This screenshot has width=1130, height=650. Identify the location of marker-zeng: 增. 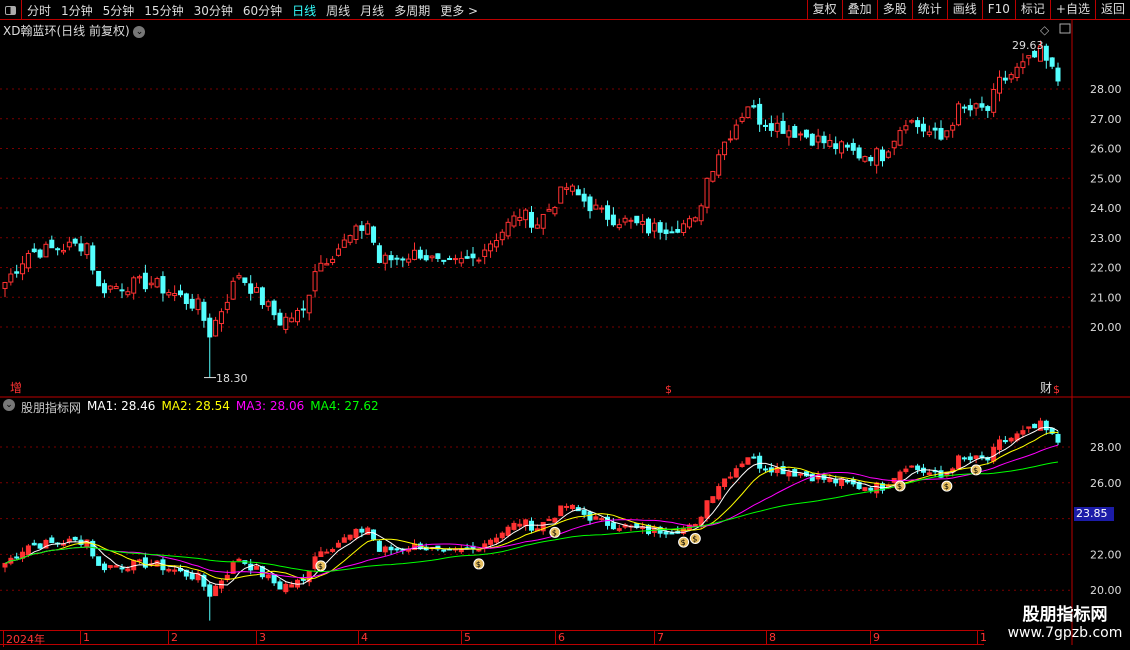
(16, 388).